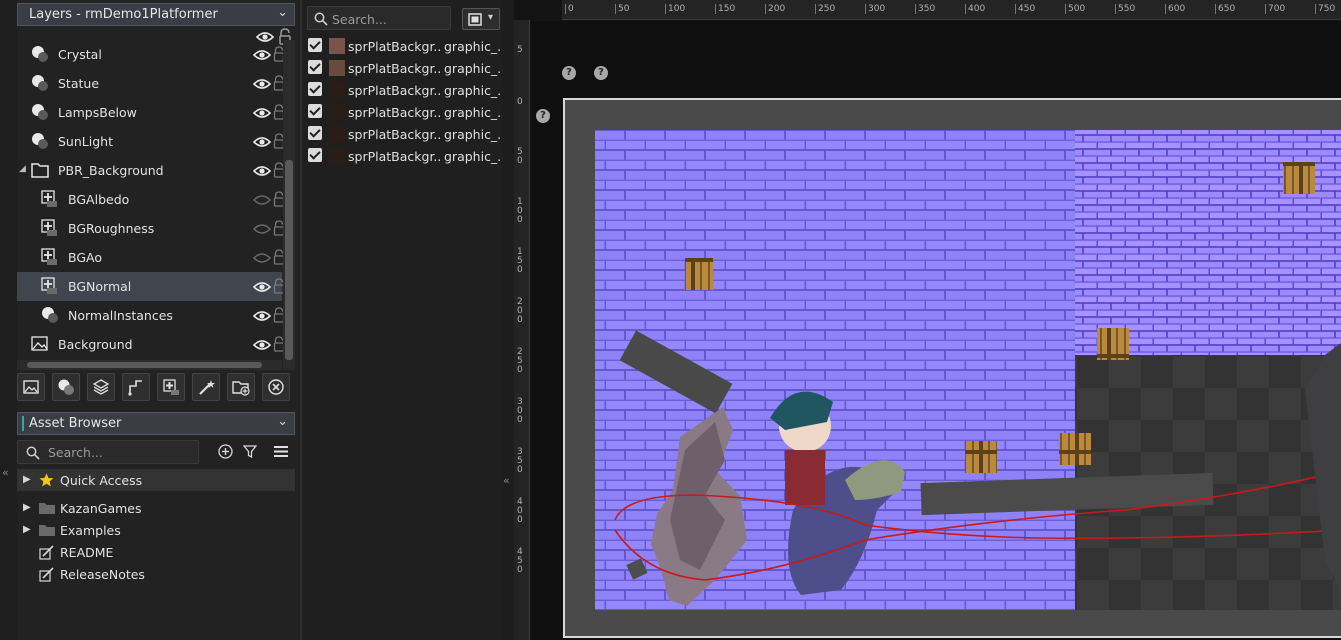 The width and height of the screenshot is (1341, 640). I want to click on add-icon, so click(225, 451).